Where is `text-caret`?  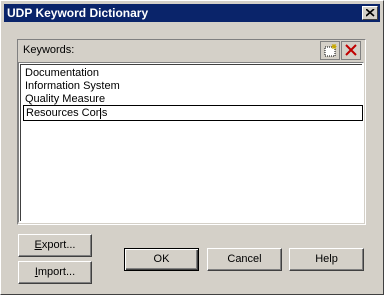 text-caret is located at coordinates (100, 113).